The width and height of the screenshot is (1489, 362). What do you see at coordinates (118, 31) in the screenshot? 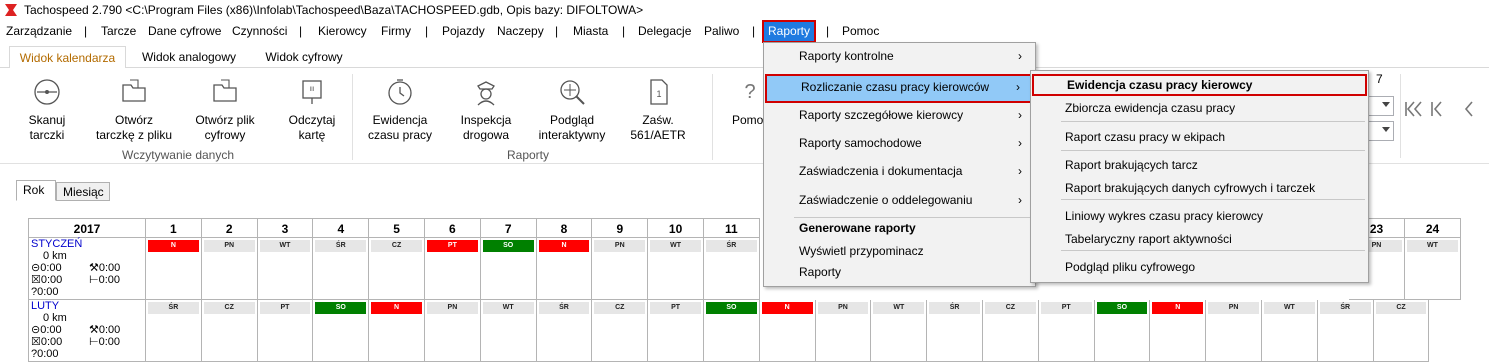
I see `menu-tarcze: Tarcze` at bounding box center [118, 31].